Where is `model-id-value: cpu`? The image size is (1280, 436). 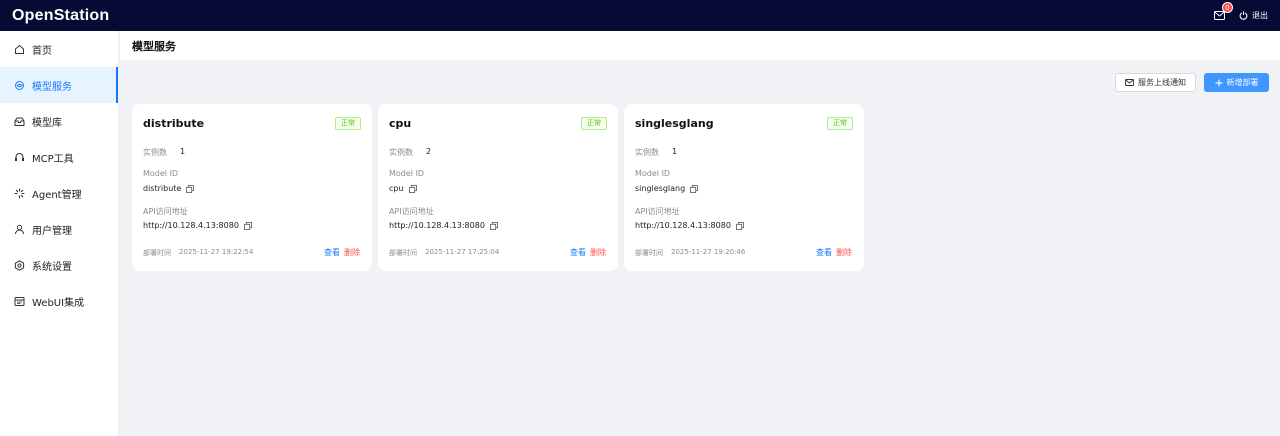 model-id-value: cpu is located at coordinates (403, 188).